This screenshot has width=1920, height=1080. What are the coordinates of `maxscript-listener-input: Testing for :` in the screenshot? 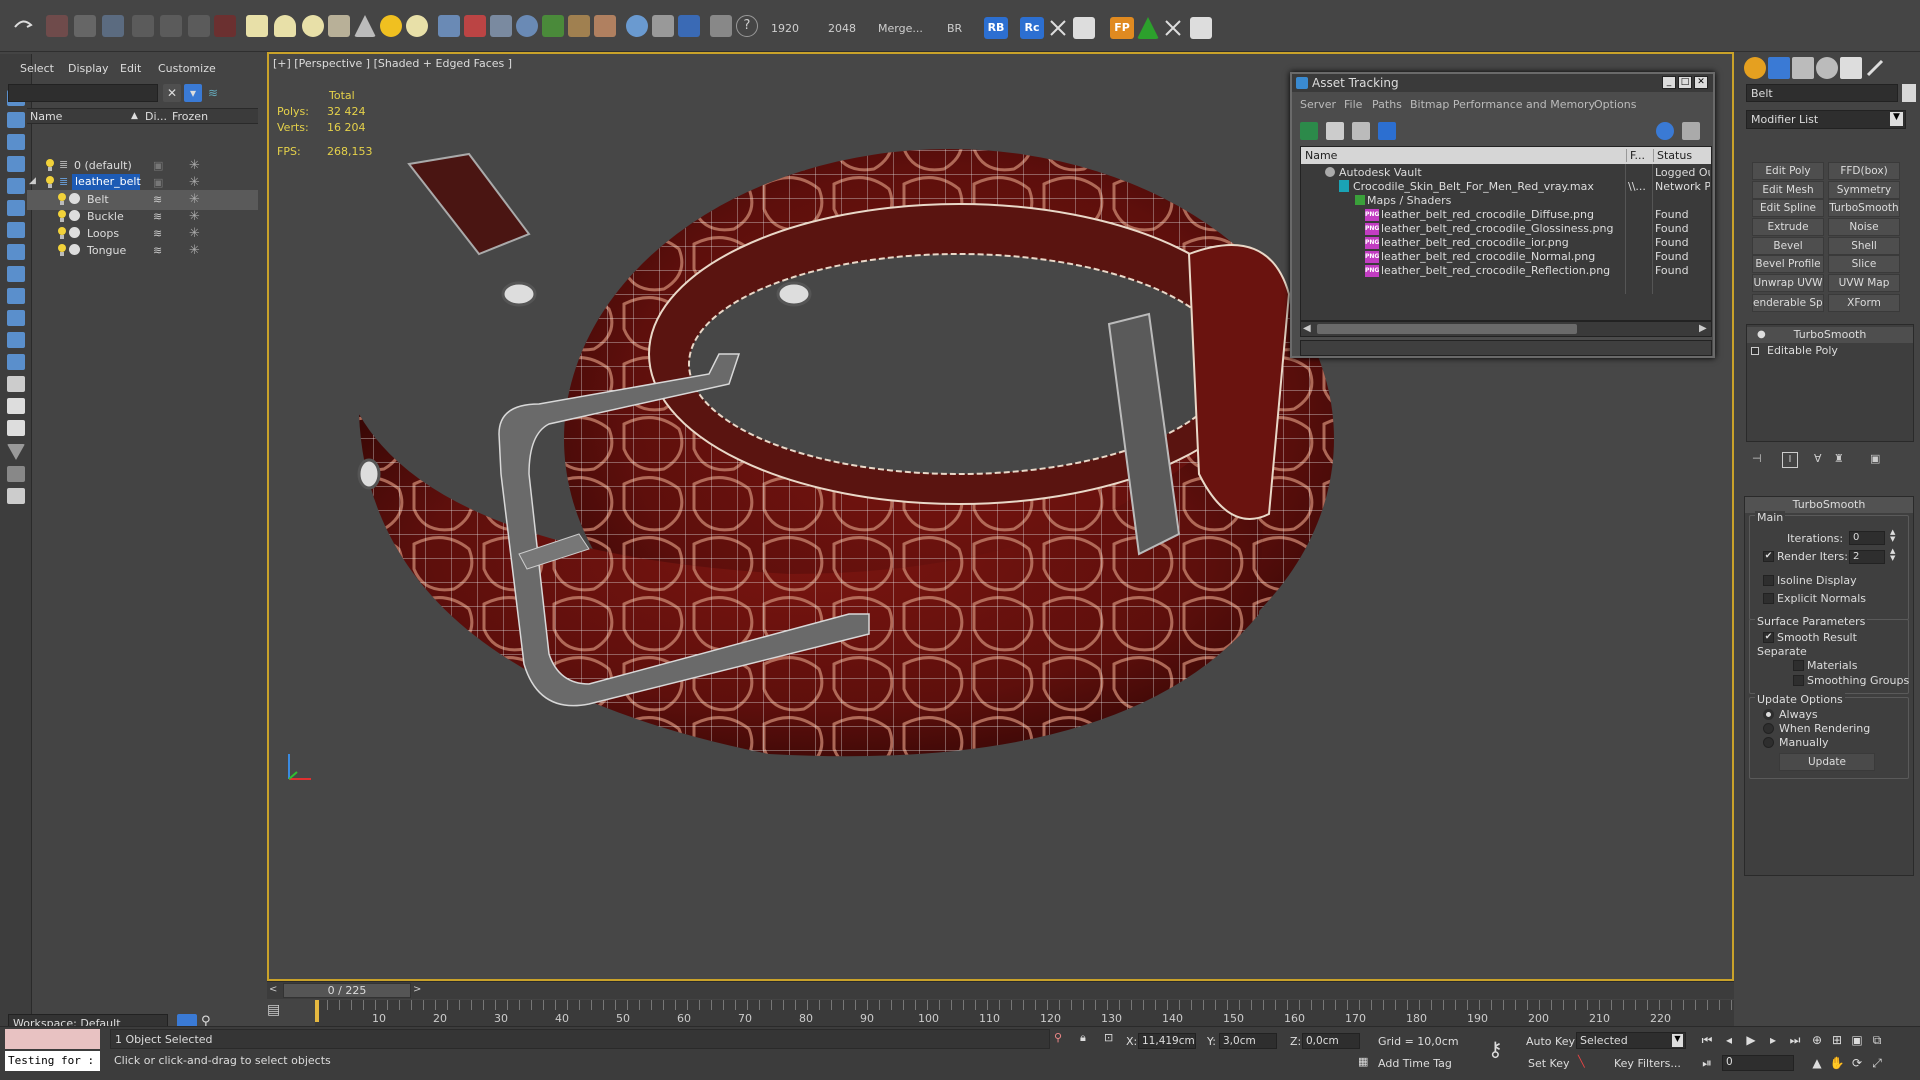 It's located at (52, 1061).